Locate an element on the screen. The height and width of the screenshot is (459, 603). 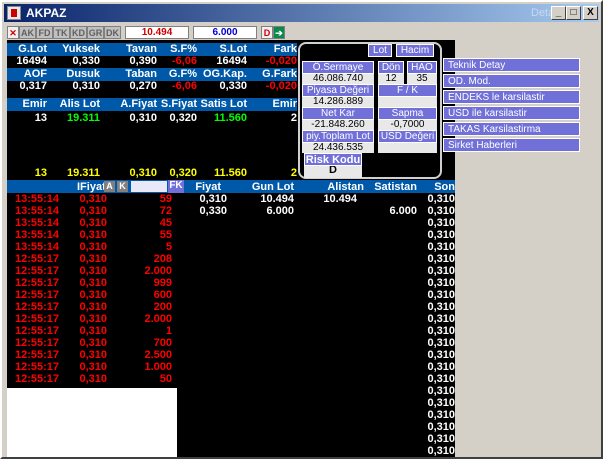
row2-3: -6,06 is located at coordinates (184, 86).